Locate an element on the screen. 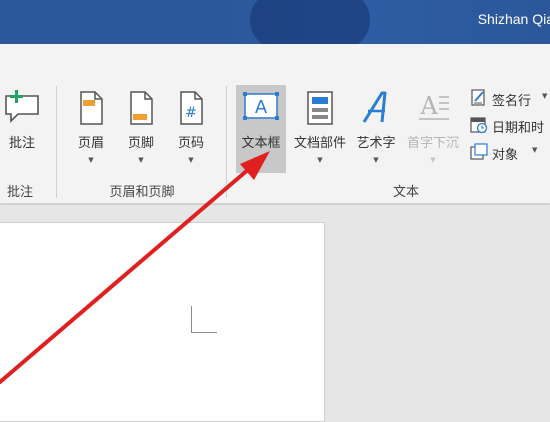 The image size is (550, 422). object-button: 对象 ▼ is located at coordinates (510, 152).